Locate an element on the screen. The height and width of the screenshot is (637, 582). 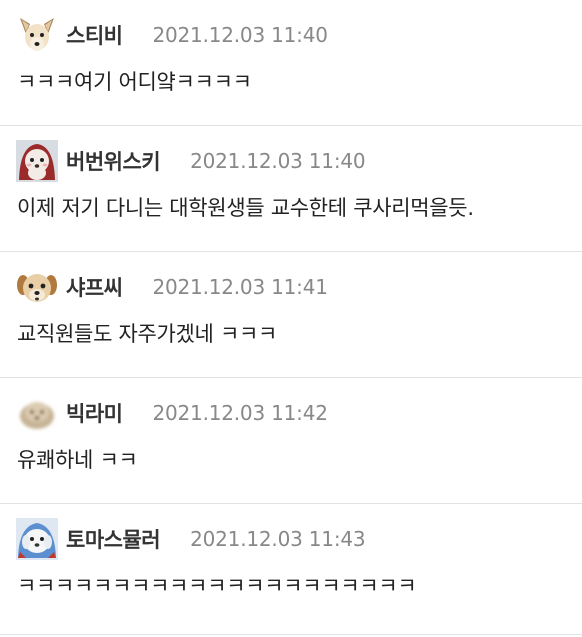
comment-header: 샤프씨 2021.12.03 11:41 is located at coordinates (172, 287).